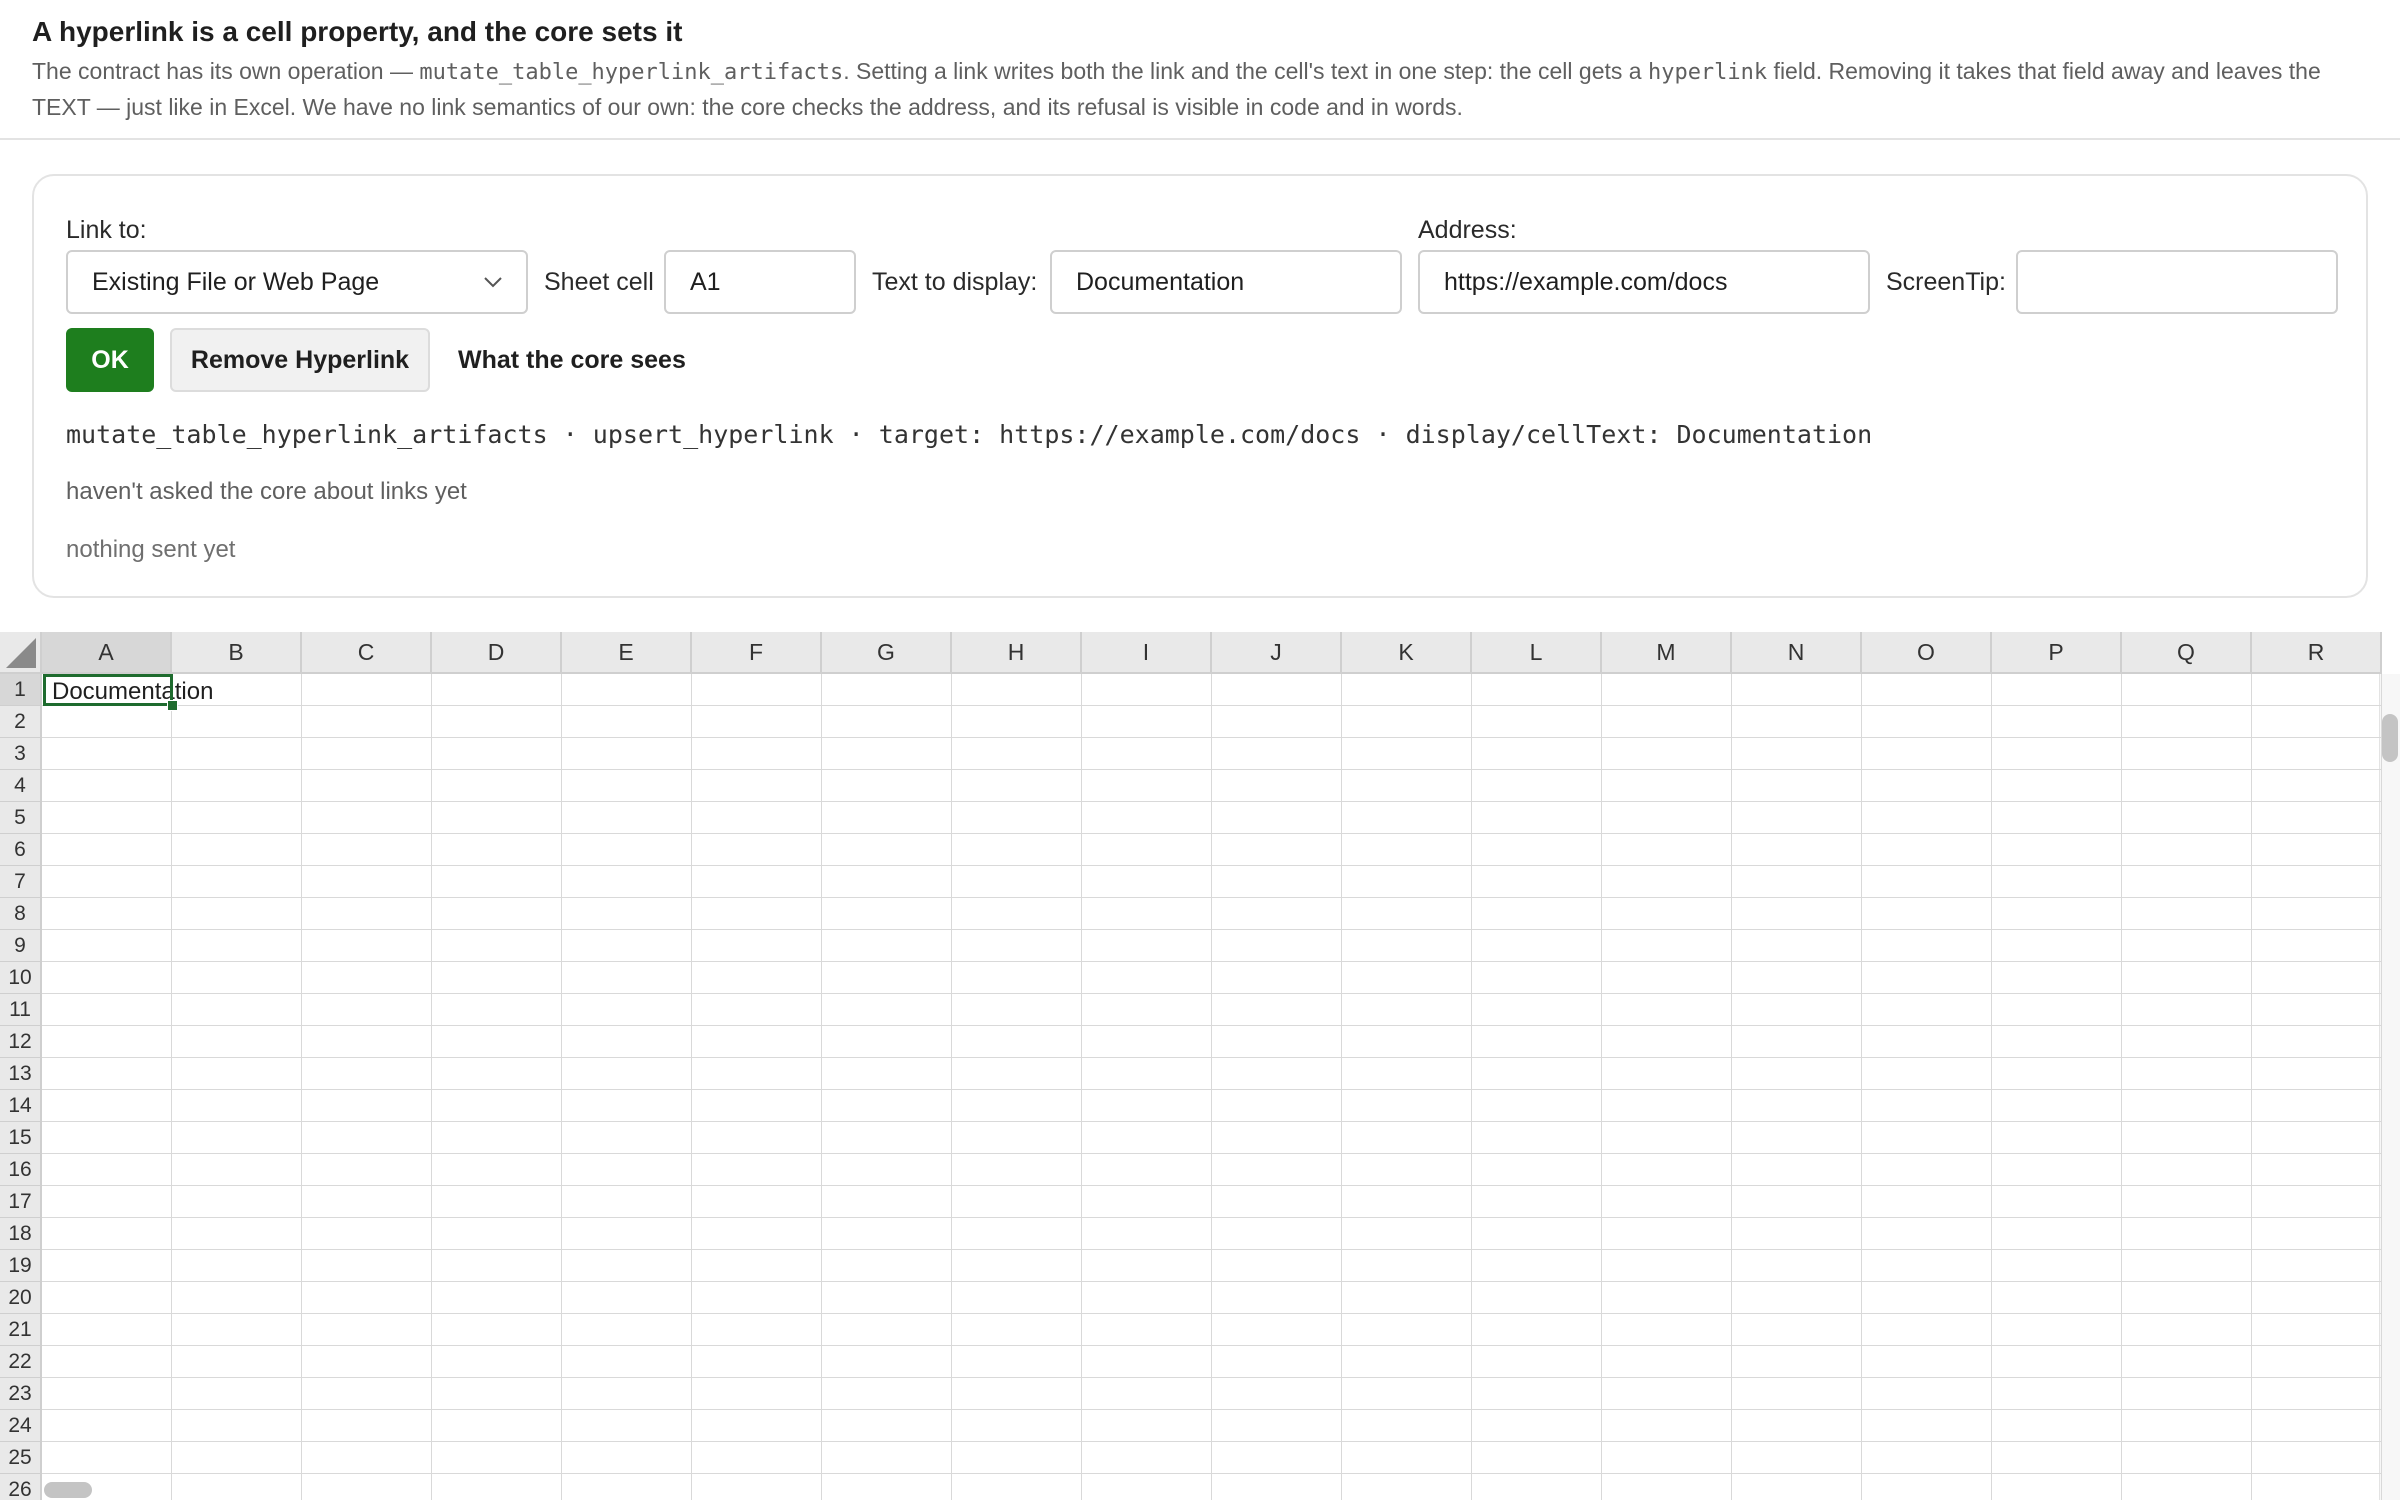 The image size is (2400, 1500). I want to click on address-input: https://example.com/docs, so click(1644, 282).